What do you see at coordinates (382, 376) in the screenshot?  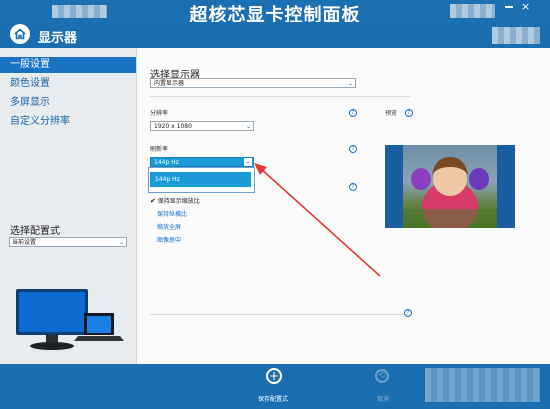 I see `cancel-icon: ⟲` at bounding box center [382, 376].